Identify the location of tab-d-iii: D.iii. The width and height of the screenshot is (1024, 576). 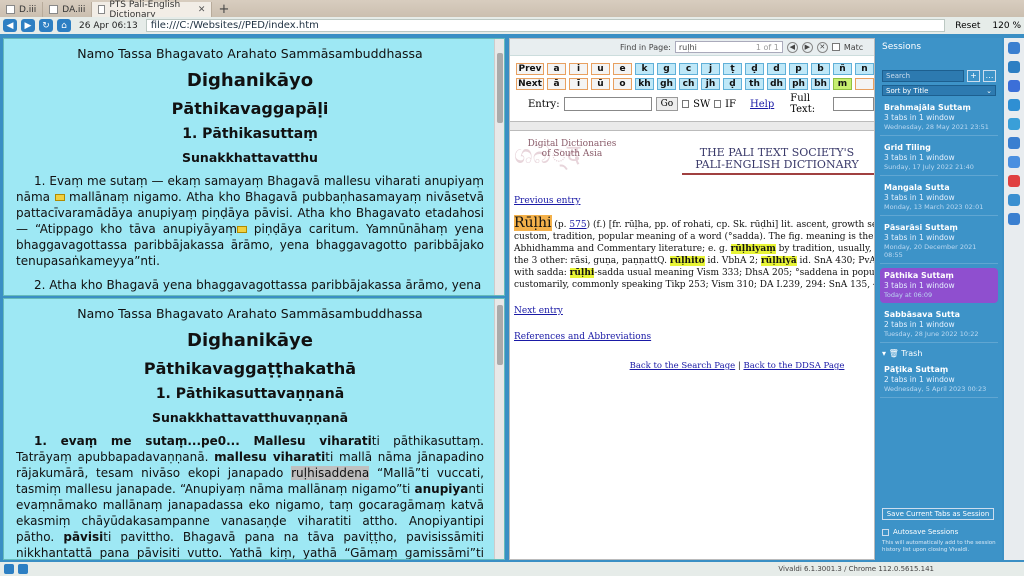
(22, 9).